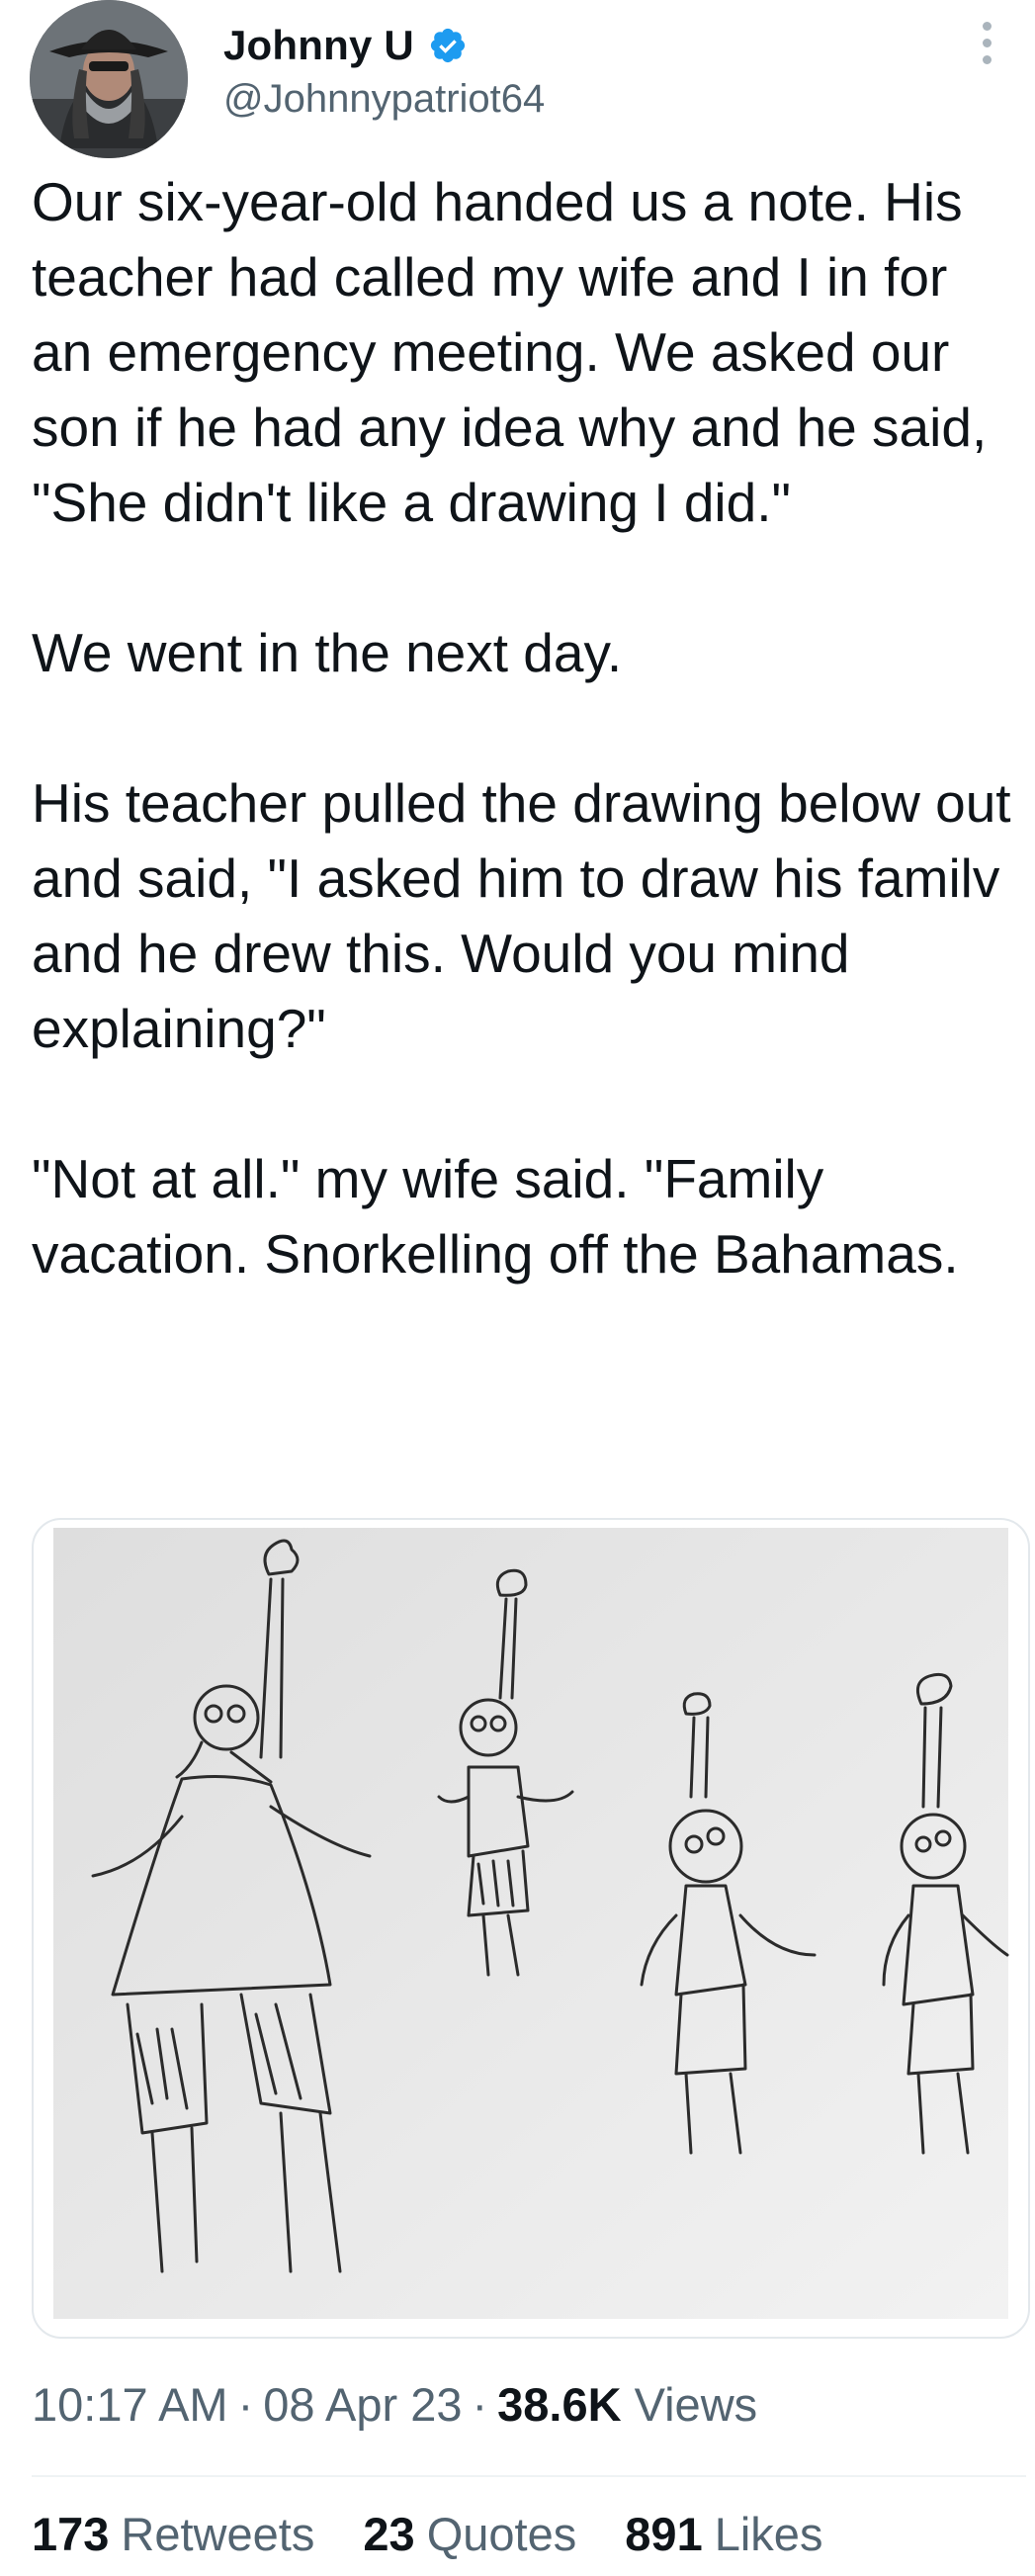  I want to click on name-row: Johnny U, so click(384, 45).